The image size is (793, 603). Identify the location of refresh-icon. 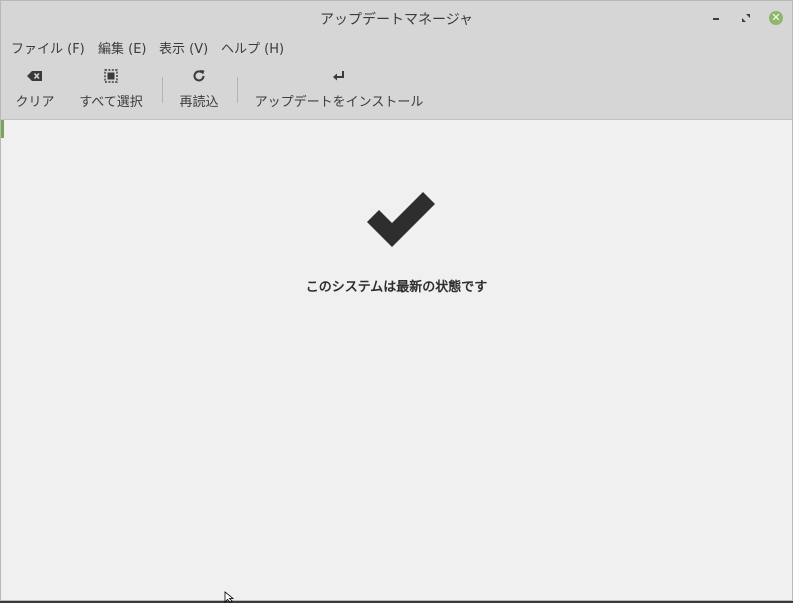
(199, 76).